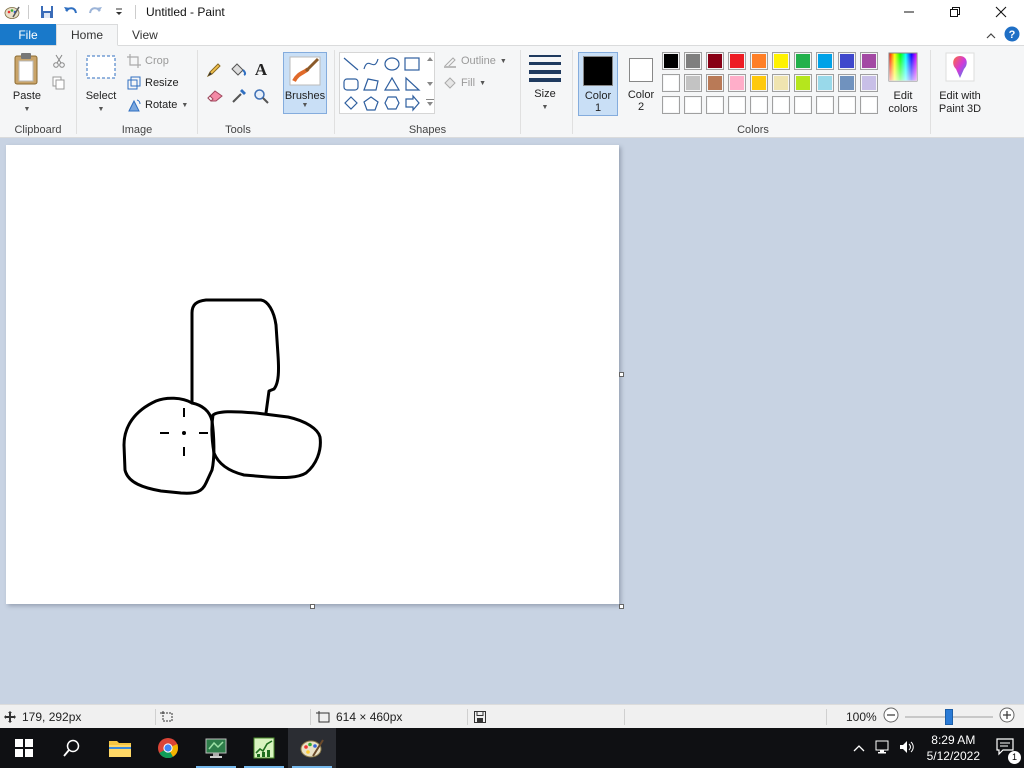 Image resolution: width=1024 pixels, height=768 pixels. I want to click on zoom-controls: 100%, so click(930, 717).